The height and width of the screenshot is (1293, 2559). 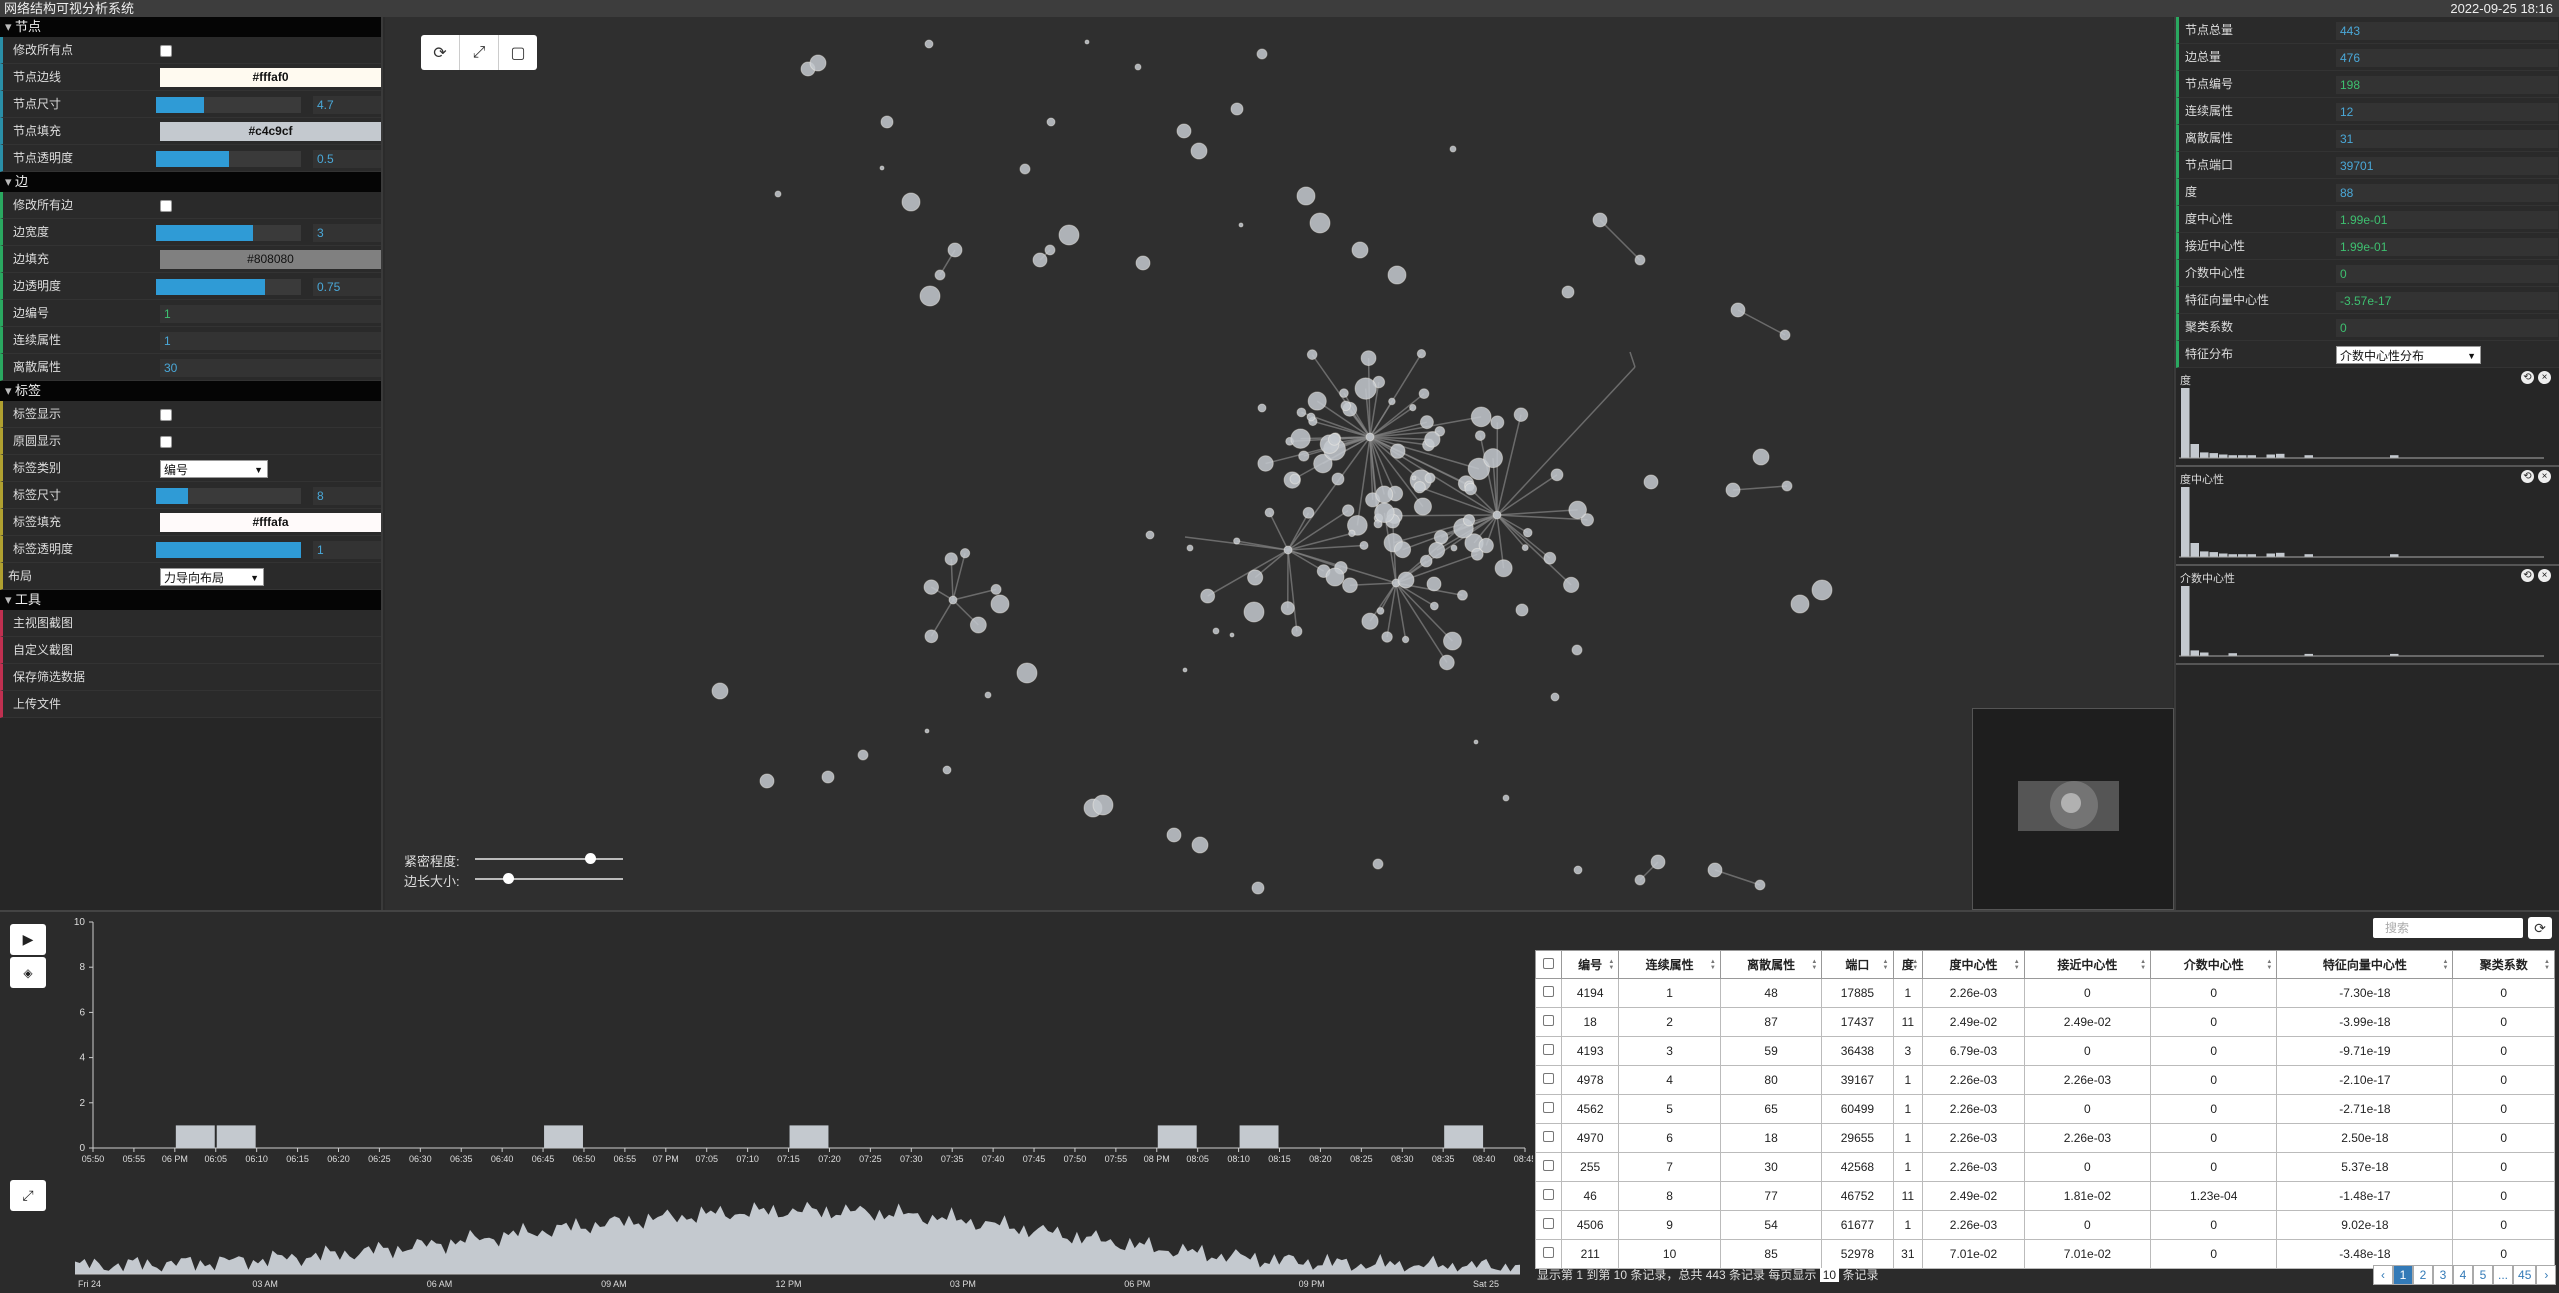 What do you see at coordinates (270, 522) in the screenshot?
I see `label-fill-color-input: #fffafa` at bounding box center [270, 522].